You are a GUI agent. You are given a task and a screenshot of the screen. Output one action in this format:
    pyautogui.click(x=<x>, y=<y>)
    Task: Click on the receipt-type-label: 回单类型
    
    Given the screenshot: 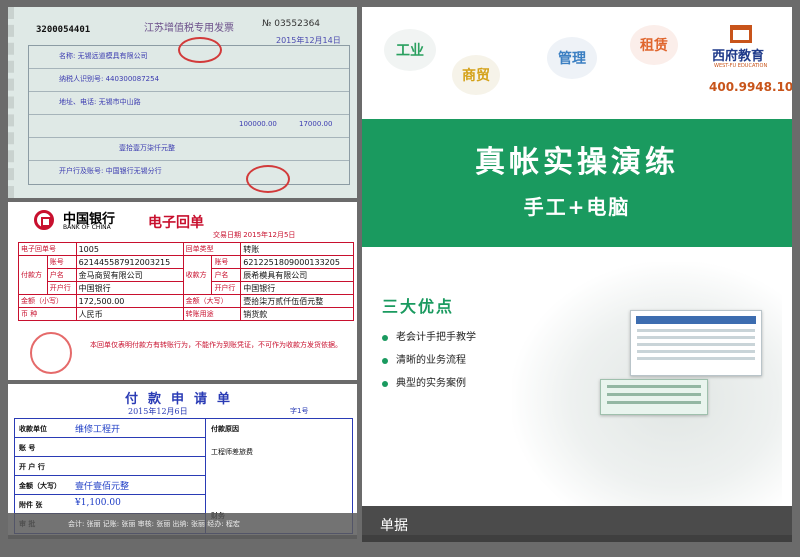 What is the action you would take?
    pyautogui.click(x=212, y=249)
    